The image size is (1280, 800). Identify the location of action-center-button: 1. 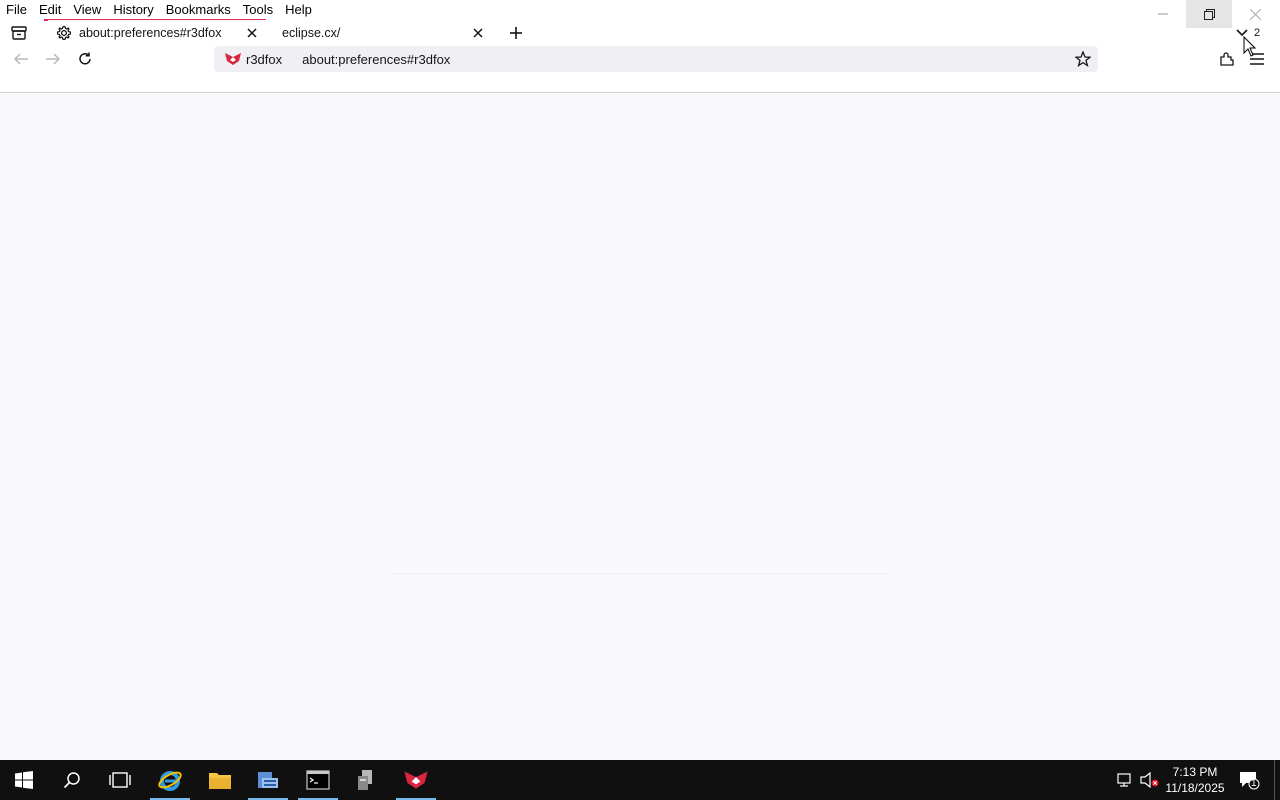
(1249, 780).